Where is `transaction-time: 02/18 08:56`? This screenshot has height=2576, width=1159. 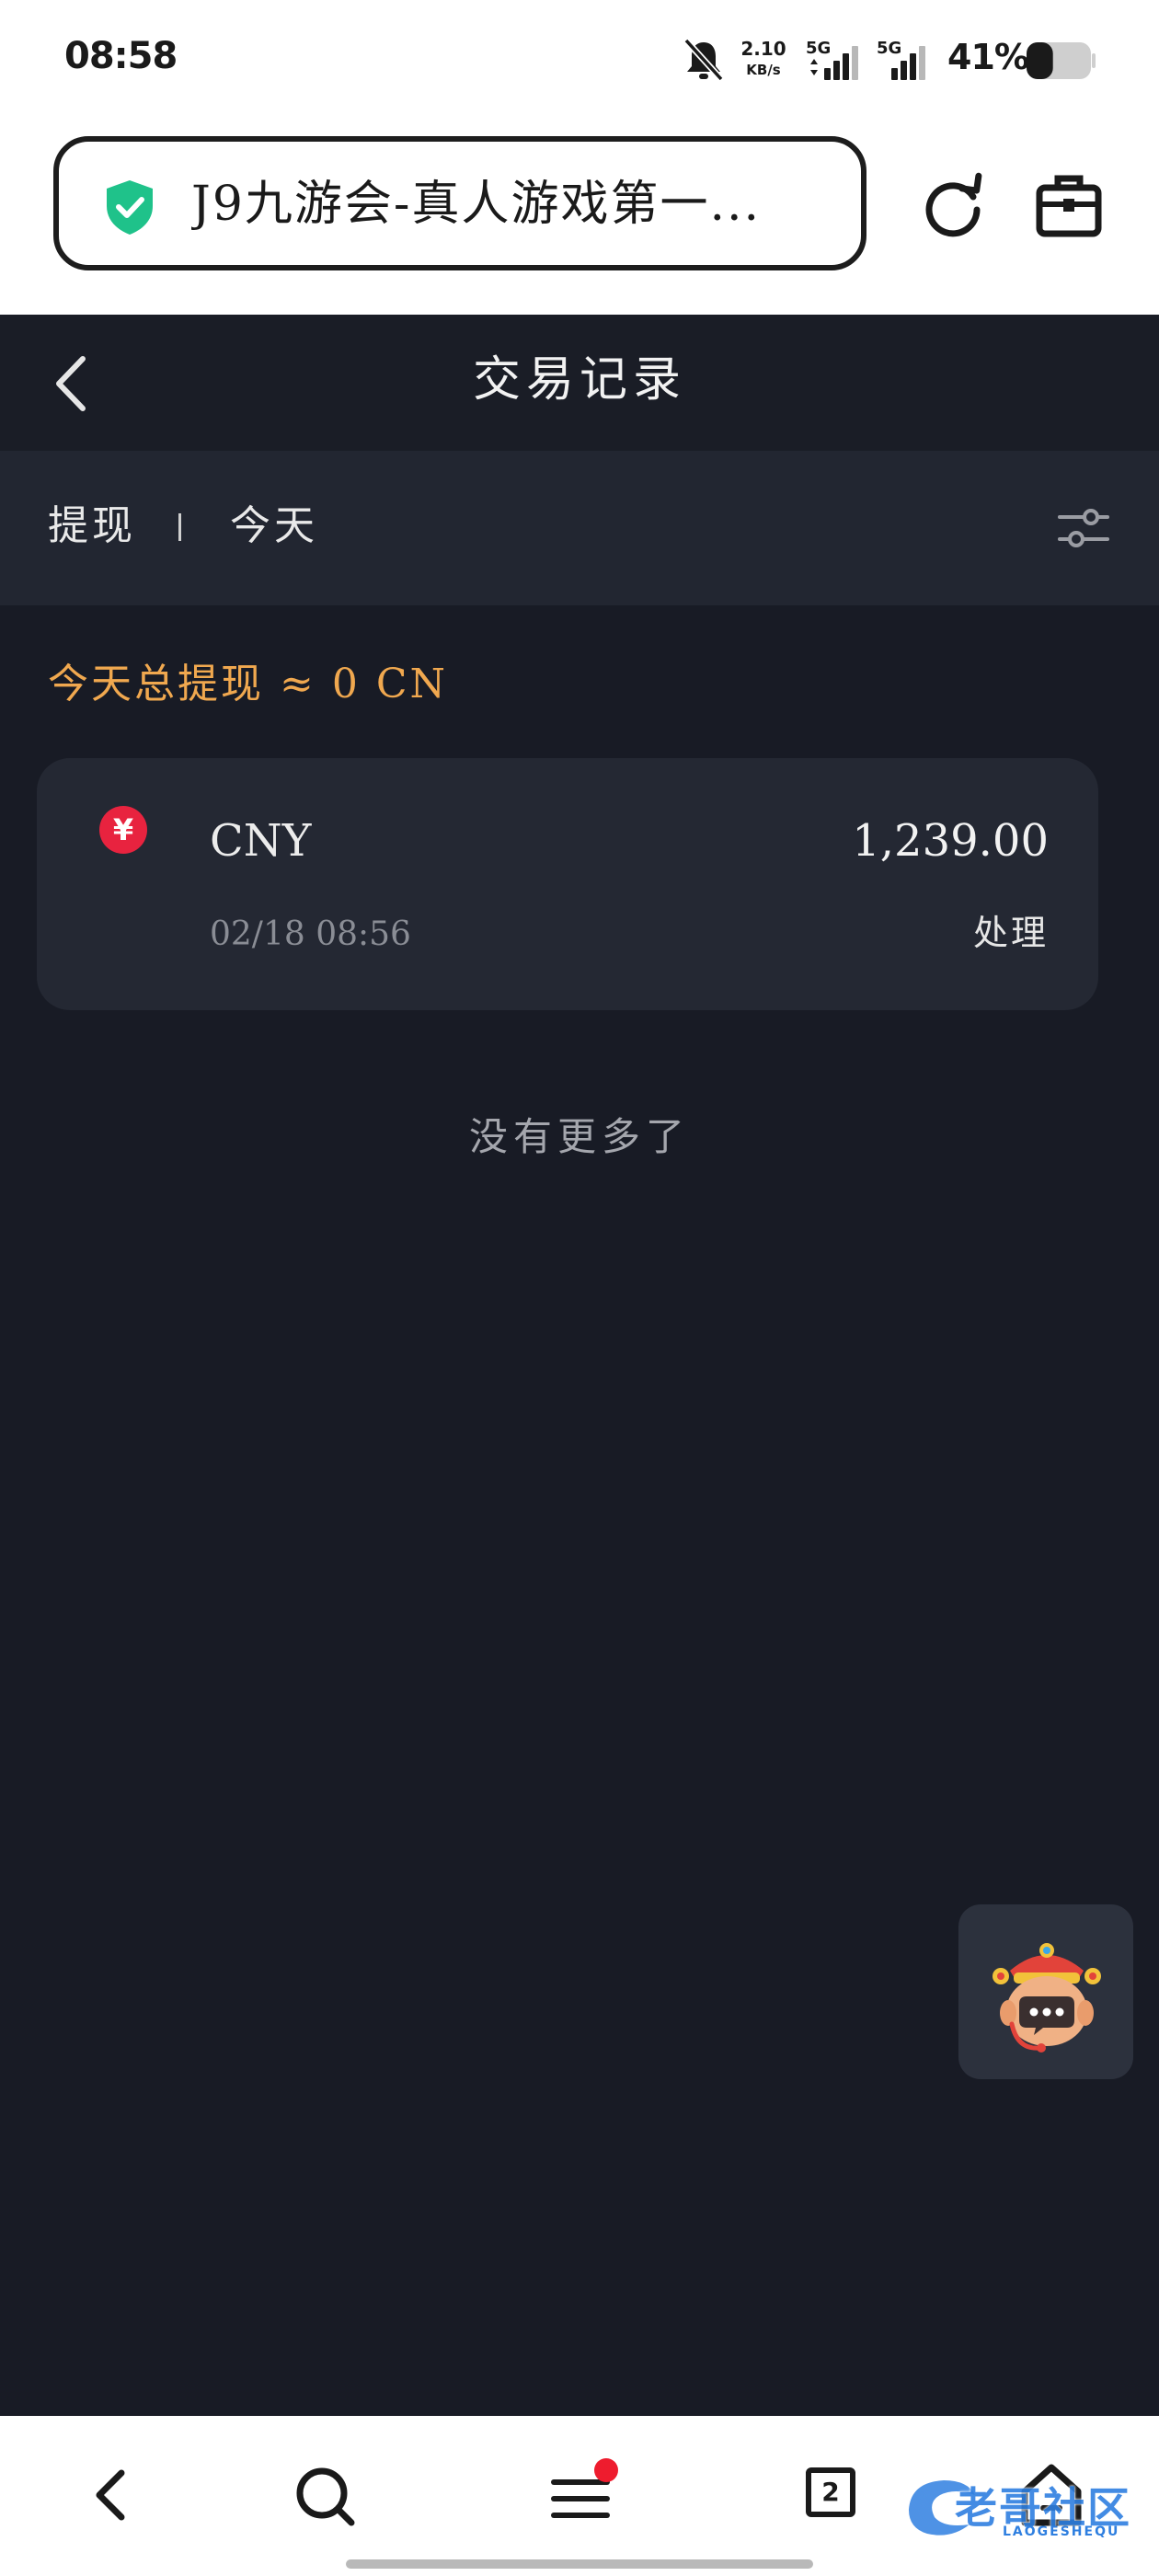 transaction-time: 02/18 08:56 is located at coordinates (310, 934).